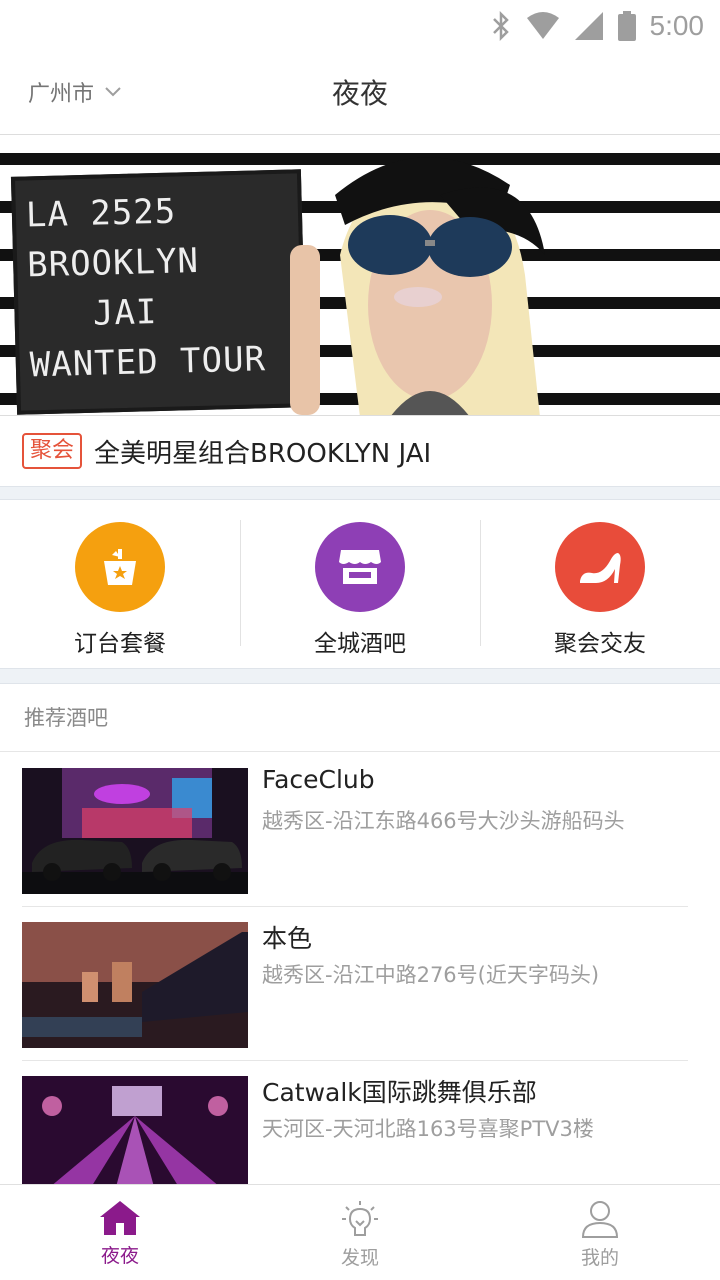 This screenshot has height=1280, width=720. I want to click on category-label: 聚会交友, so click(600, 644).